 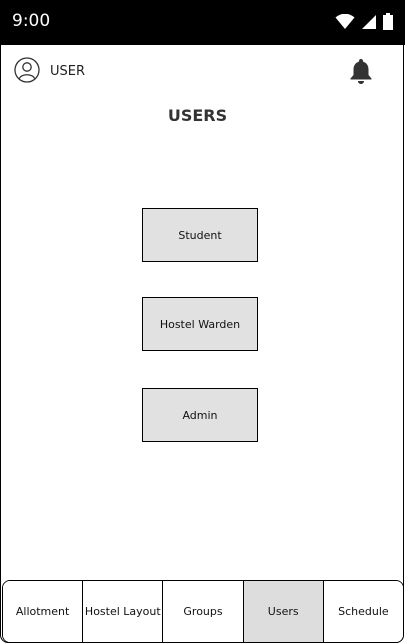 What do you see at coordinates (197, 115) in the screenshot?
I see `page-title: USERS` at bounding box center [197, 115].